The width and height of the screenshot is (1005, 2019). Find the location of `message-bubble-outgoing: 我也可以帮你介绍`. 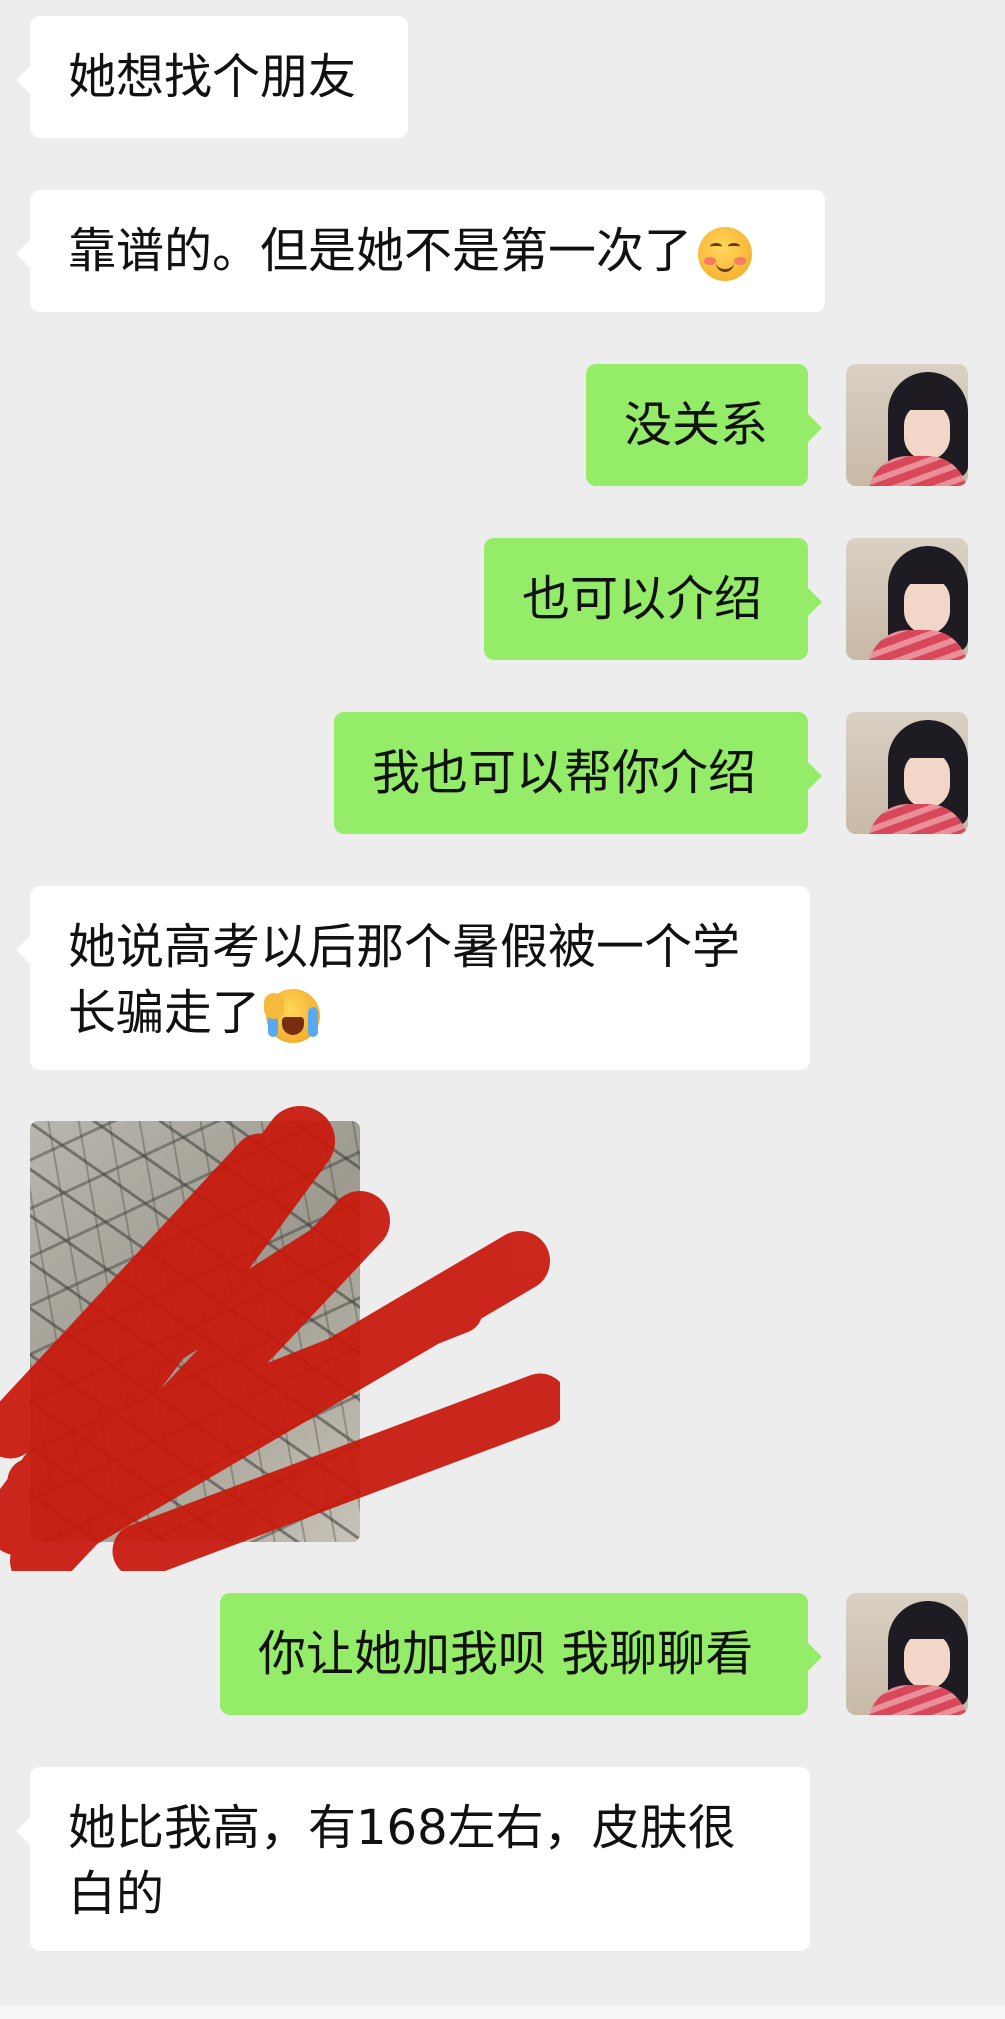

message-bubble-outgoing: 我也可以帮你介绍 is located at coordinates (578, 773).